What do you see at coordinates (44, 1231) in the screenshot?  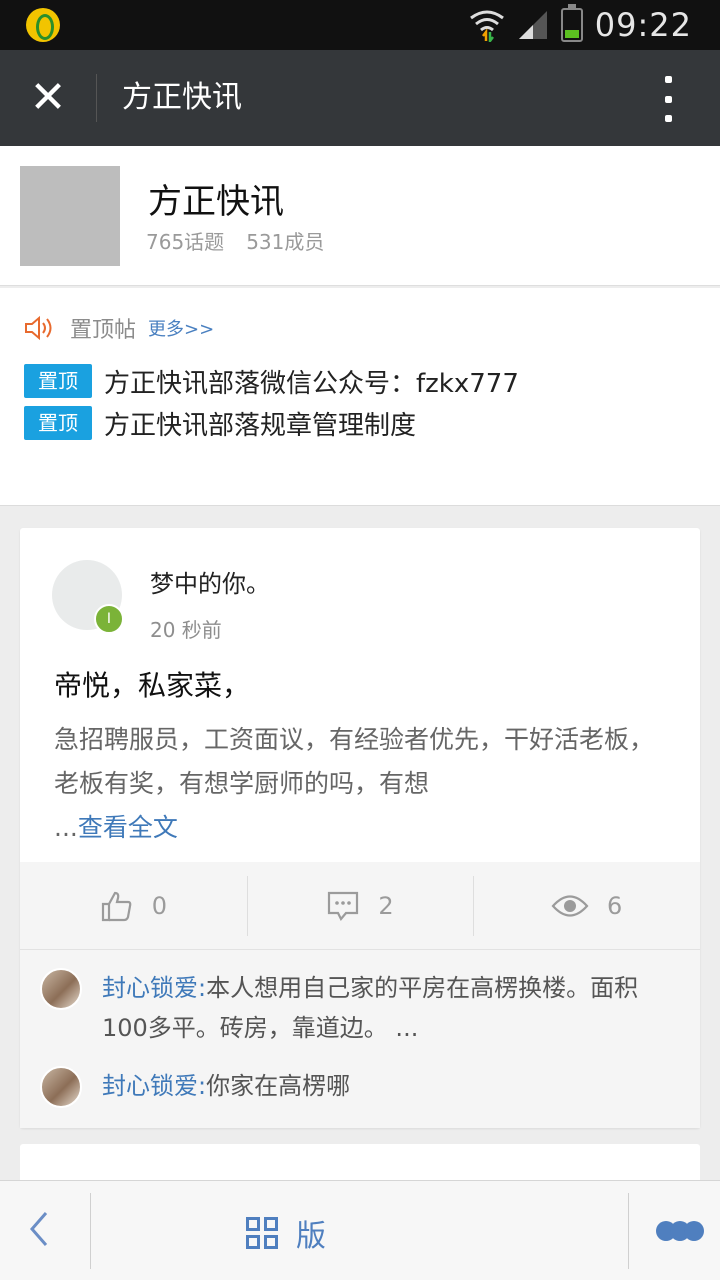 I see `chevron-left-icon` at bounding box center [44, 1231].